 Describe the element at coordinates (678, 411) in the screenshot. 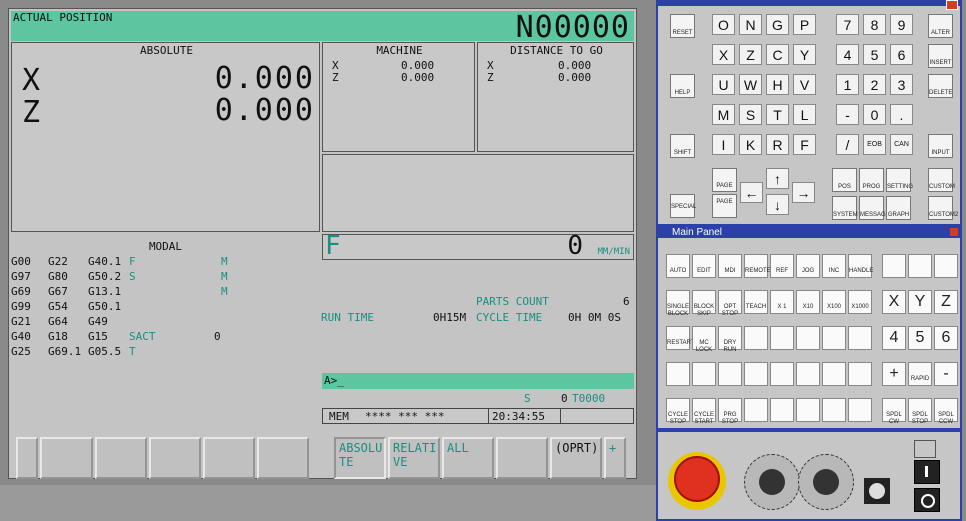

I see `cycle-key: CYCLE STOP` at that location.